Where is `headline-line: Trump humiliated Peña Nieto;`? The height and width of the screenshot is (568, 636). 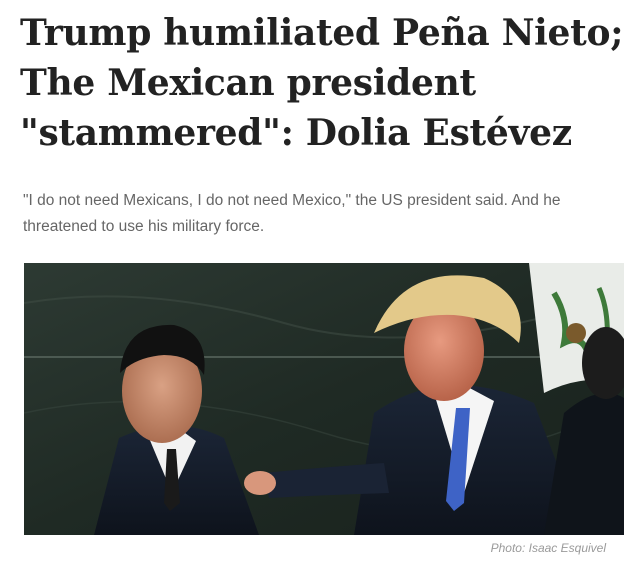
headline-line: Trump humiliated Peña Nieto; is located at coordinates (322, 33).